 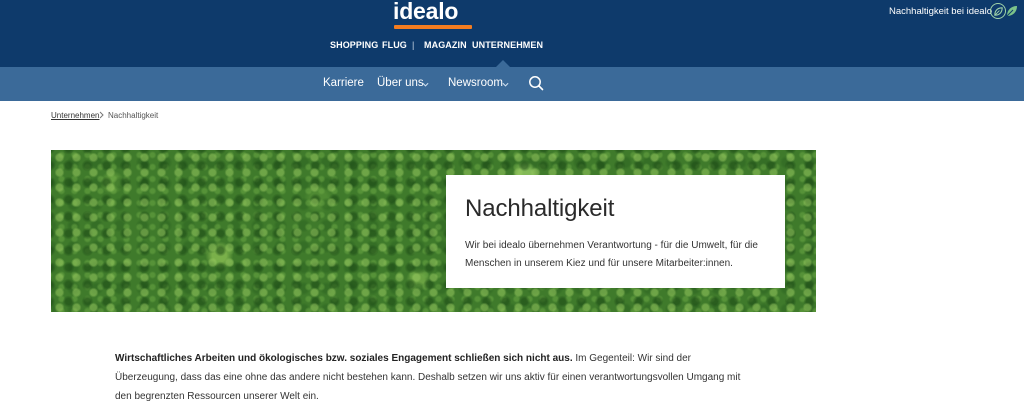 I want to click on nav-magazin: MAGAZIN, so click(x=445, y=45).